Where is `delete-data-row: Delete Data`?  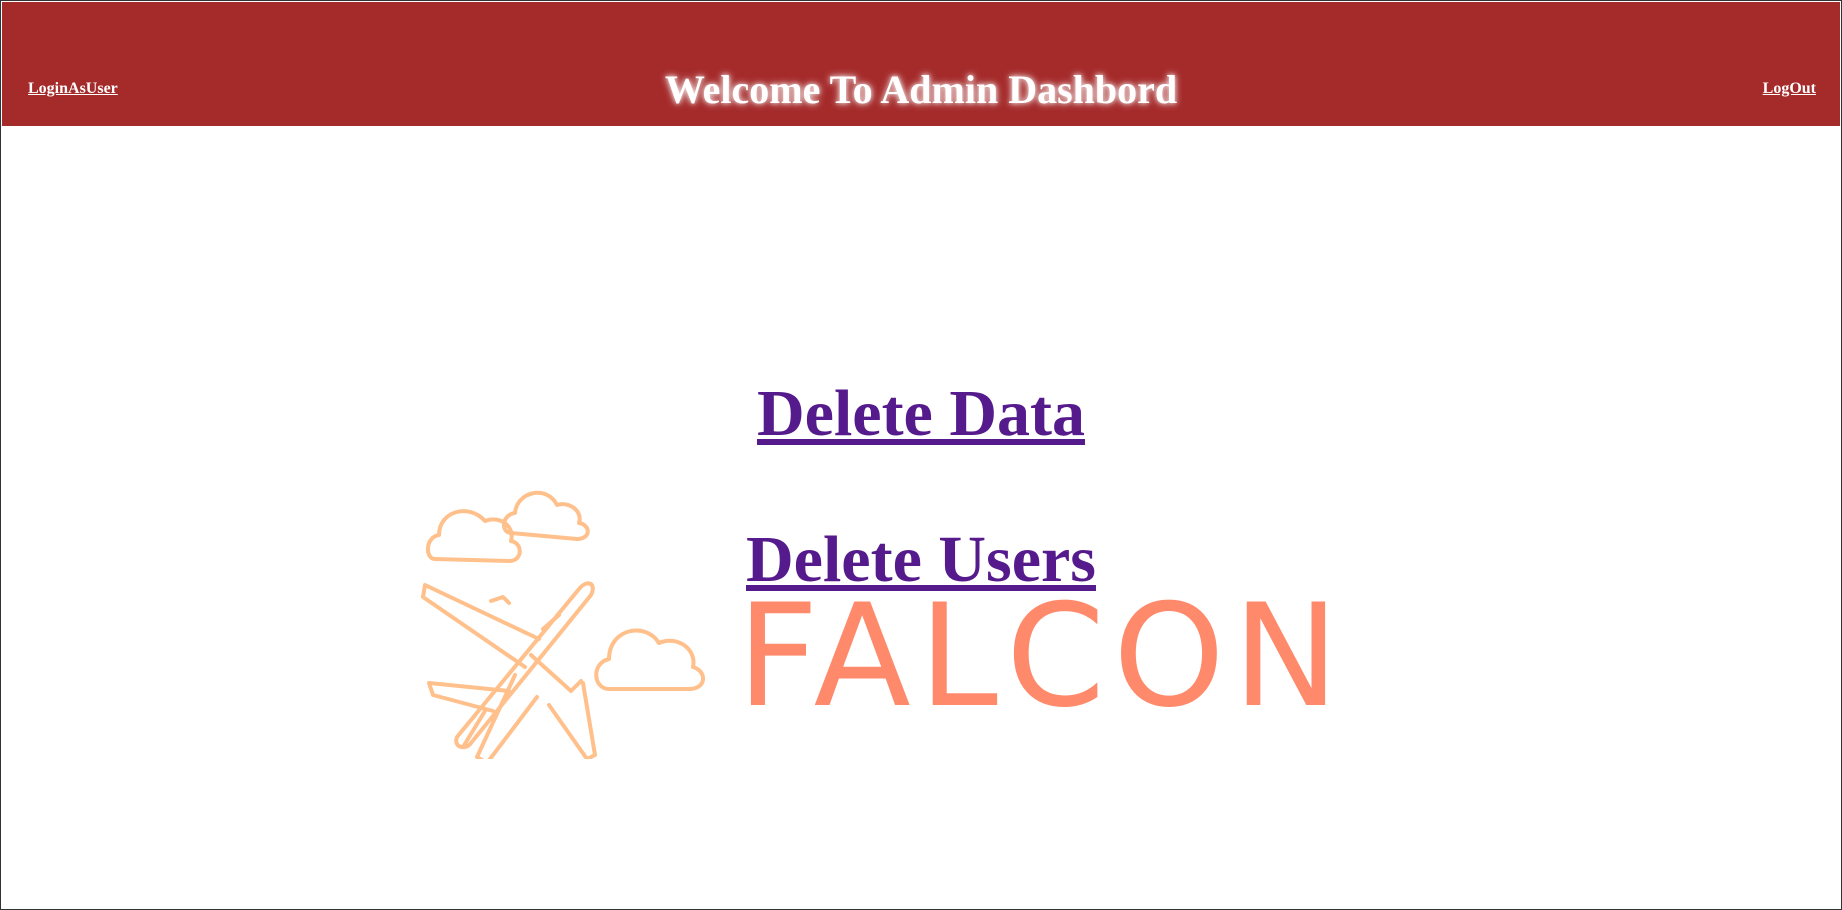 delete-data-row: Delete Data is located at coordinates (921, 414).